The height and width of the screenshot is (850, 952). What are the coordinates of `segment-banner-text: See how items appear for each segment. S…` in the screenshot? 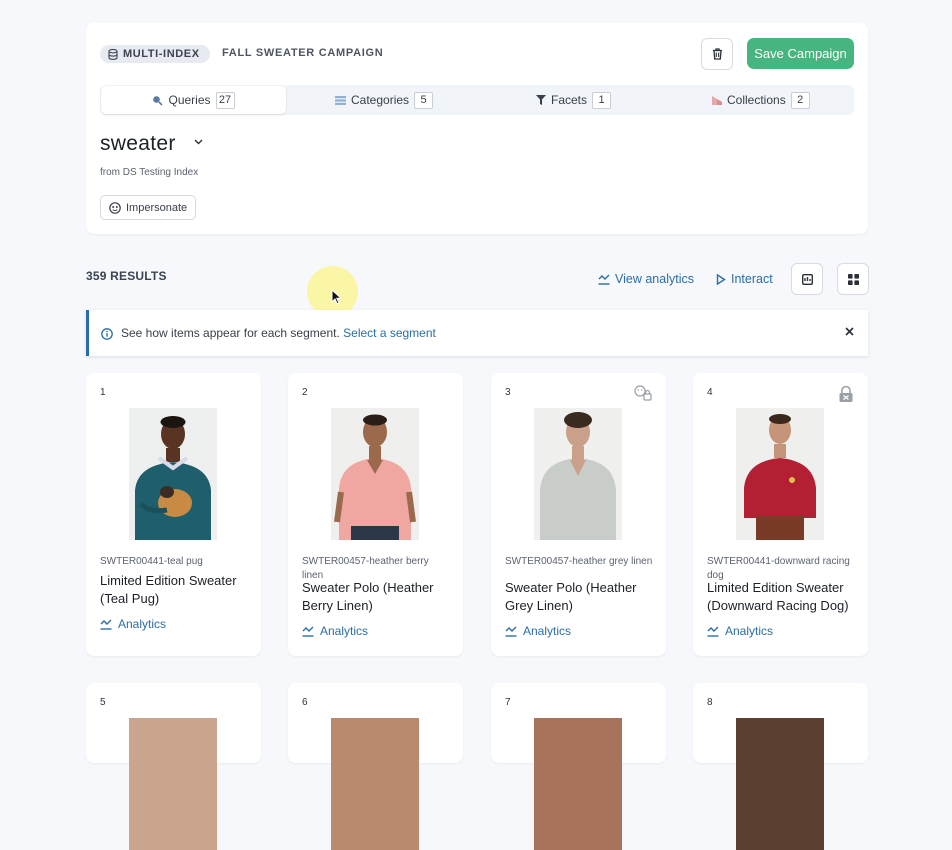 It's located at (278, 333).